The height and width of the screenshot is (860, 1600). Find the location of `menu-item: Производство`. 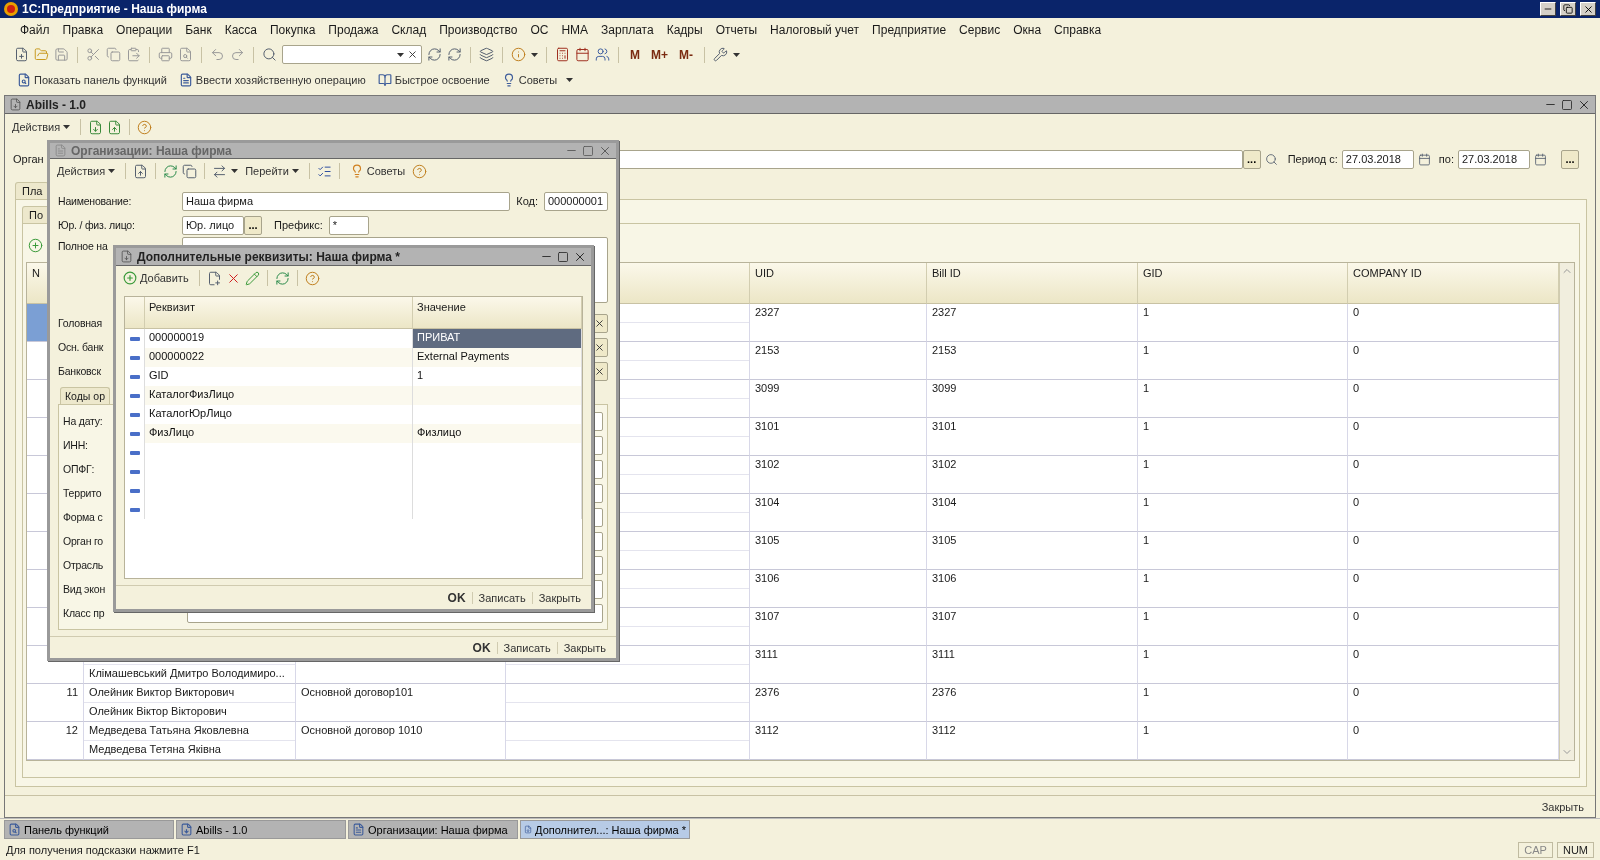

menu-item: Производство is located at coordinates (478, 30).